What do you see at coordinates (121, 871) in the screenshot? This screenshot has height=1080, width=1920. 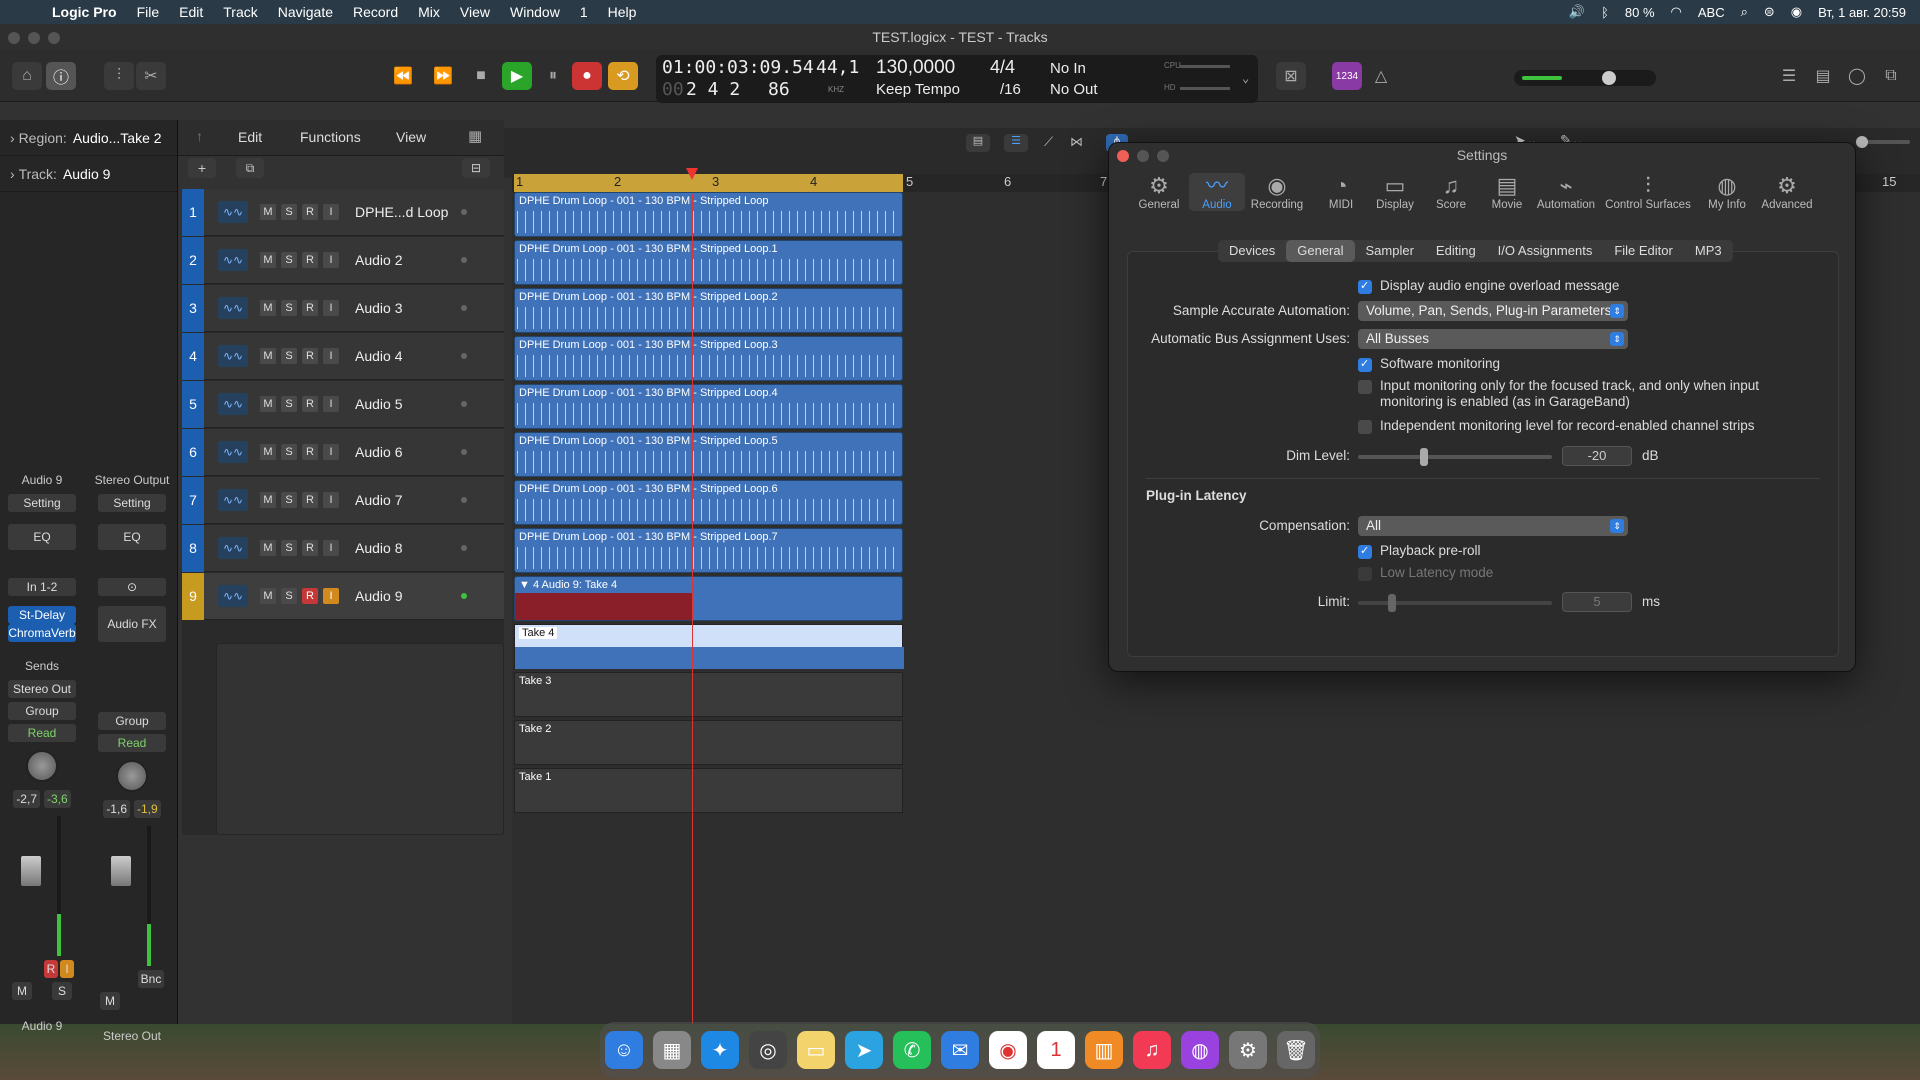 I see `fader-cap` at bounding box center [121, 871].